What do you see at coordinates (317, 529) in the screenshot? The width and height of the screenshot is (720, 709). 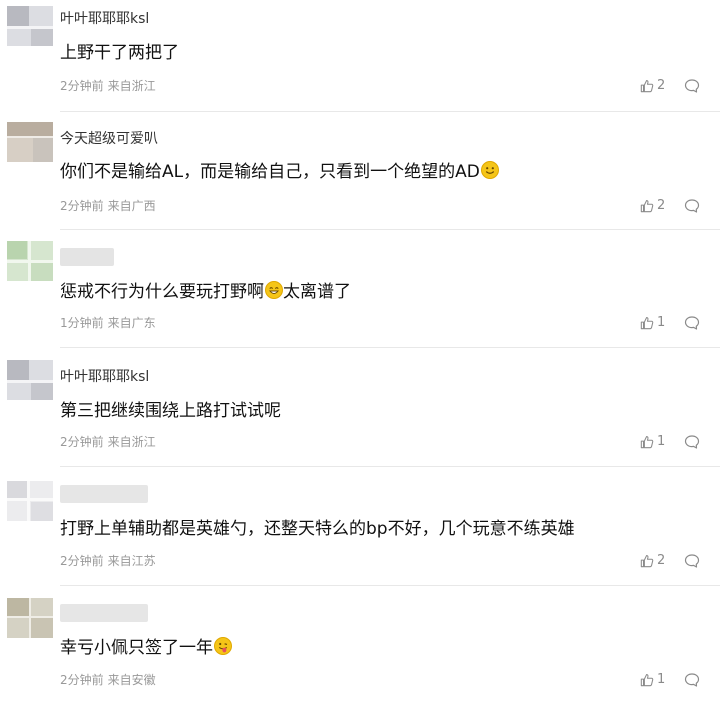 I see `comment-text: 打野上单辅助都是英雄勺，还整天特么的bp不好，几个玩意不练英雄` at bounding box center [317, 529].